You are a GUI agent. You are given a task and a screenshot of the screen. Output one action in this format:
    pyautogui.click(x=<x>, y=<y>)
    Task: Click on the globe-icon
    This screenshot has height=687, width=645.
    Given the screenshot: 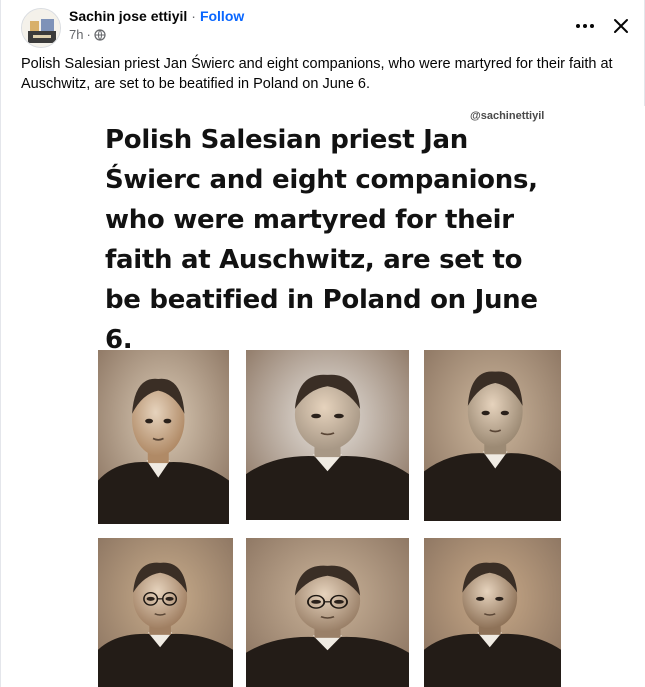 What is the action you would take?
    pyautogui.click(x=100, y=34)
    